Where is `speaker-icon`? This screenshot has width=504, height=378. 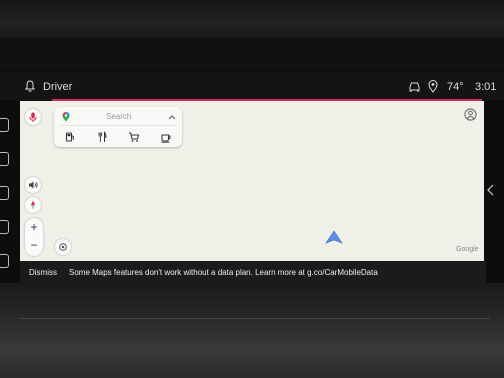
speaker-icon is located at coordinates (33, 185).